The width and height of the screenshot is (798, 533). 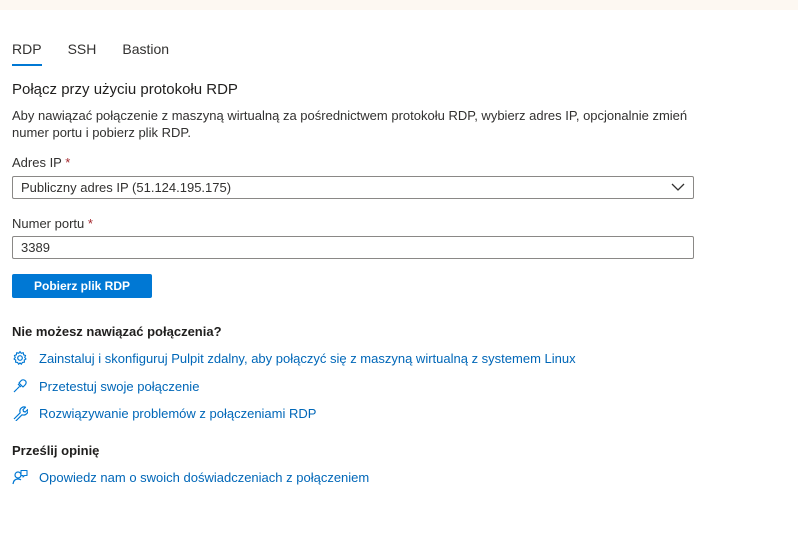 I want to click on ip-field-label: Adres IP *, so click(x=41, y=162).